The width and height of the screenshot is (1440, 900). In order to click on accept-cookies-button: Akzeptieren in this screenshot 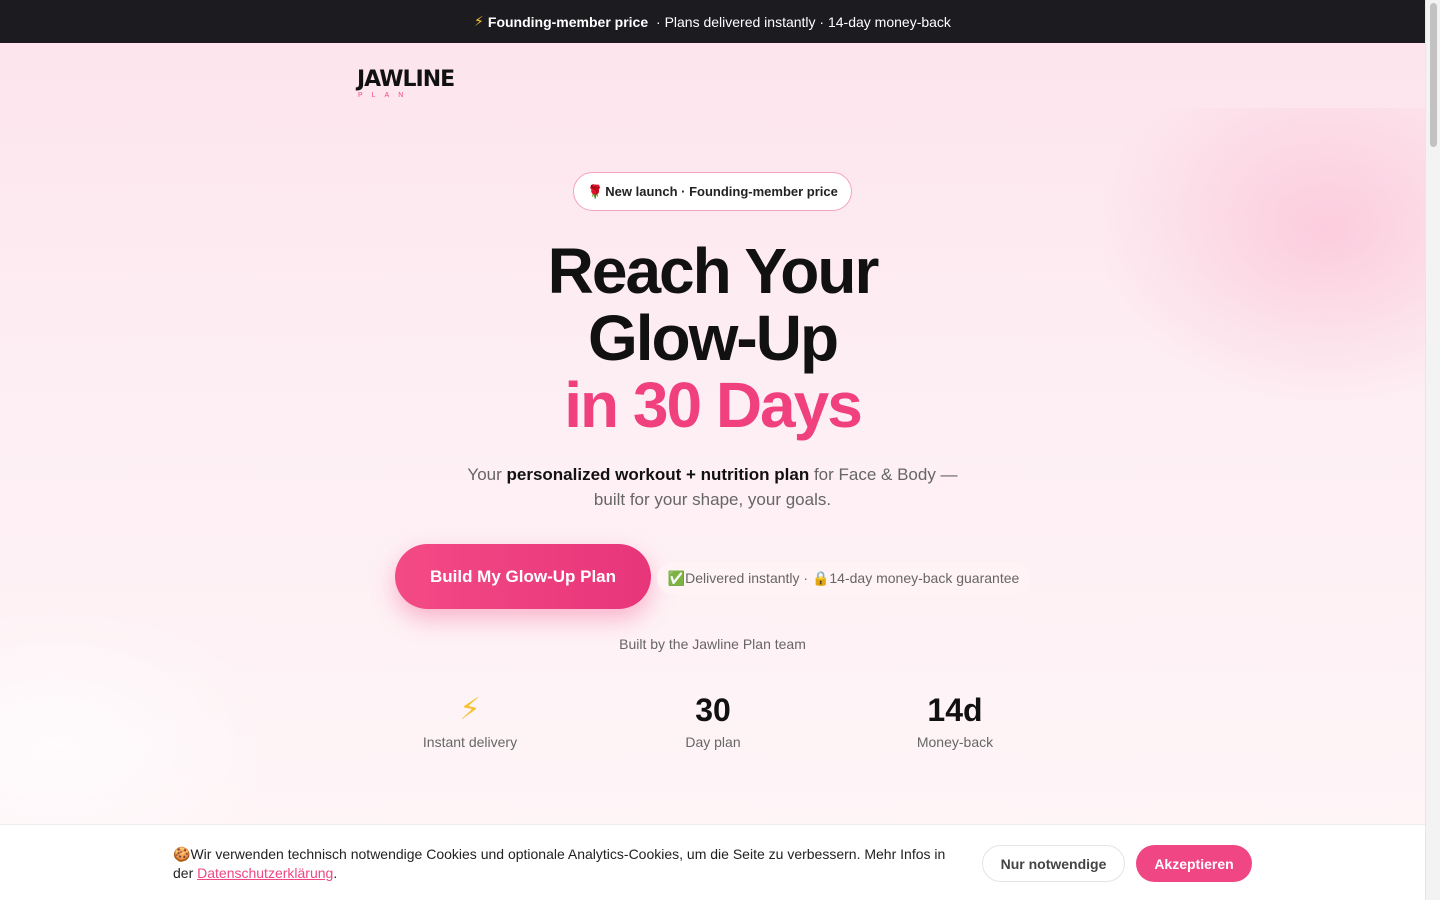, I will do `click(1194, 863)`.